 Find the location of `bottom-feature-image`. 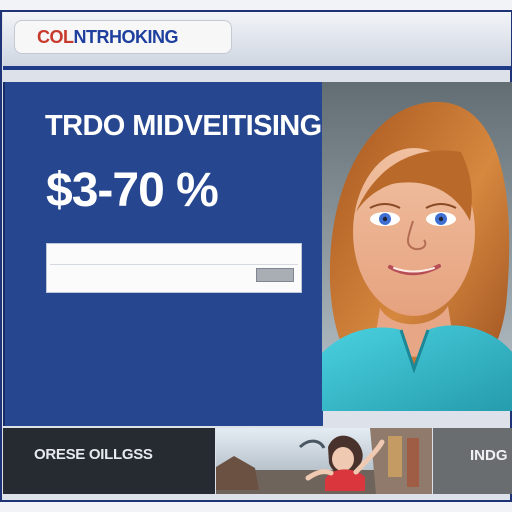

bottom-feature-image is located at coordinates (324, 461).